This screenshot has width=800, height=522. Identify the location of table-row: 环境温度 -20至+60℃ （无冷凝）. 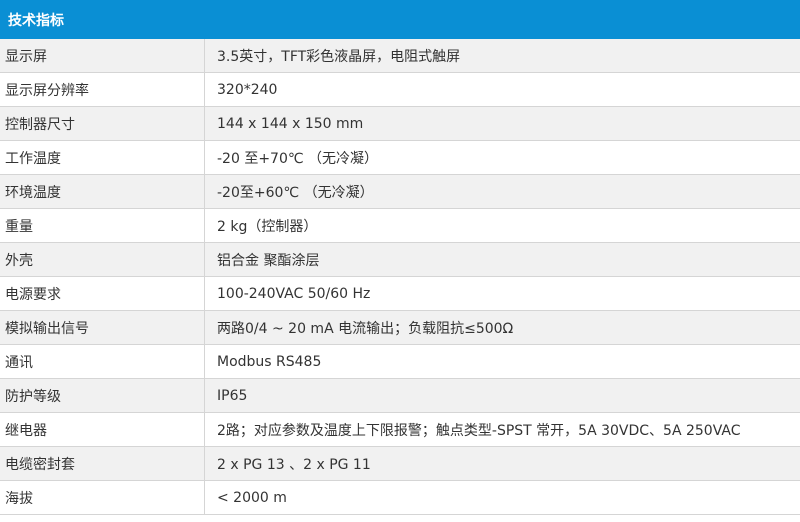
(400, 192).